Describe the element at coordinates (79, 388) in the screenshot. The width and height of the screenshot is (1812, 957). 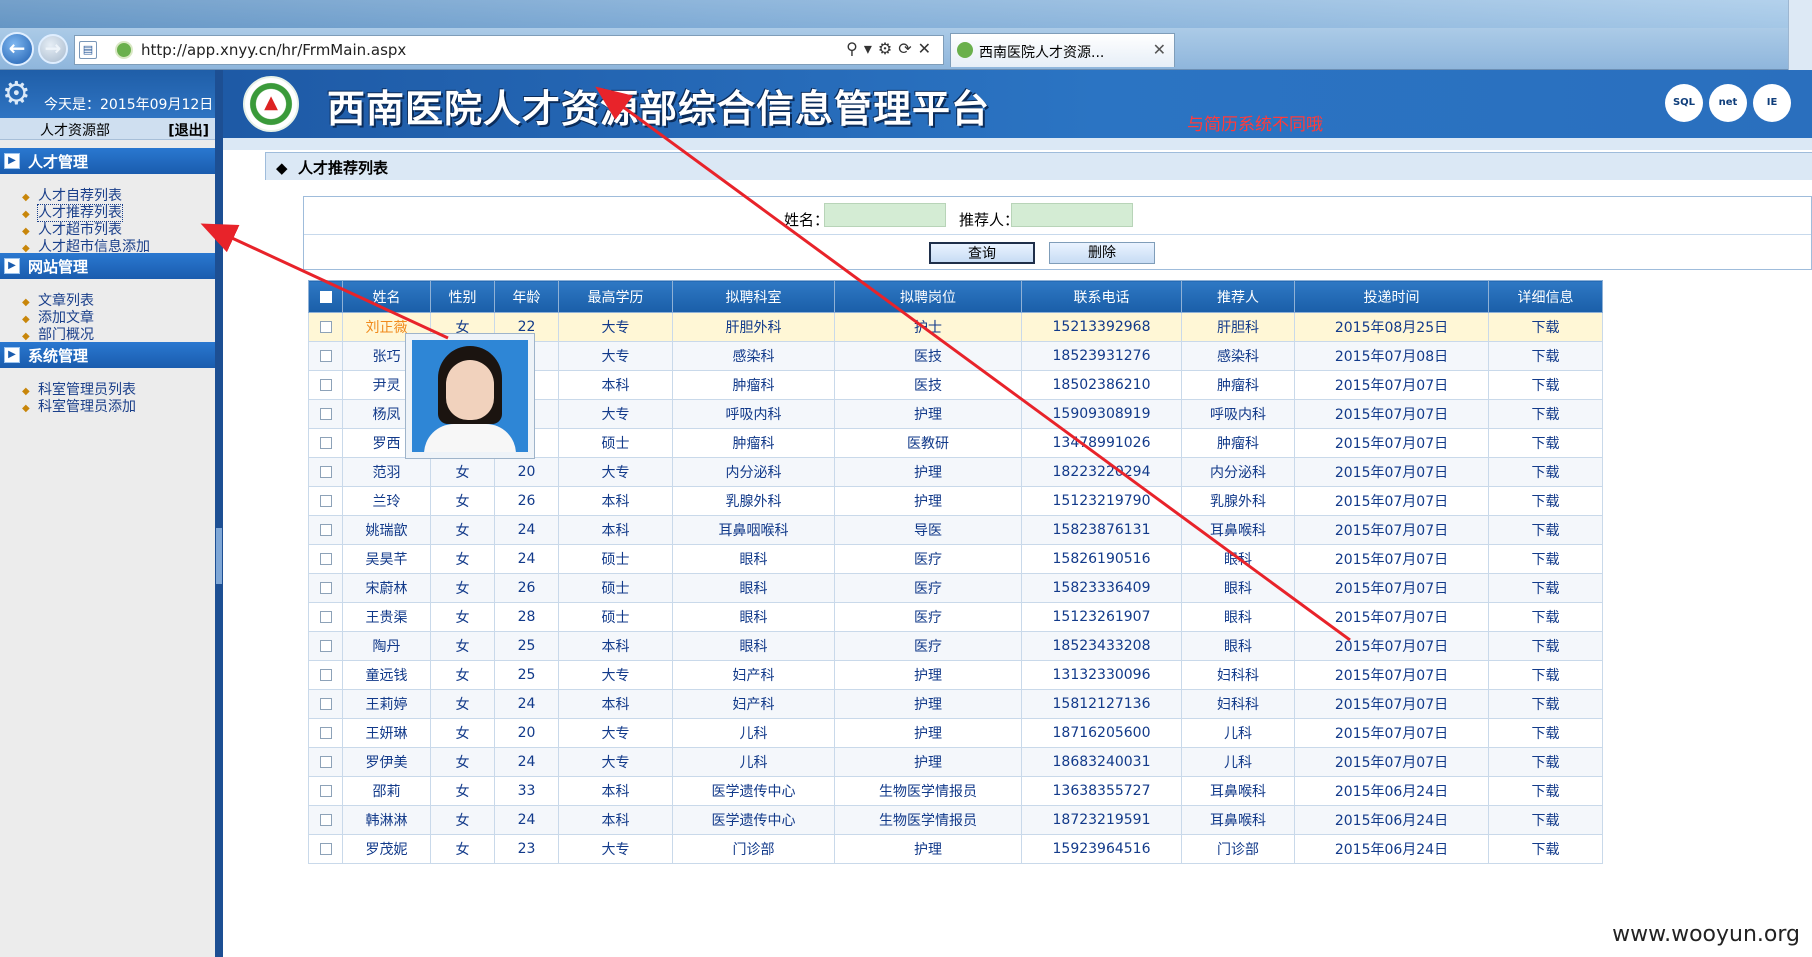
I see `sidebar-item-admin-list: ◆ 科室管理员列表` at that location.